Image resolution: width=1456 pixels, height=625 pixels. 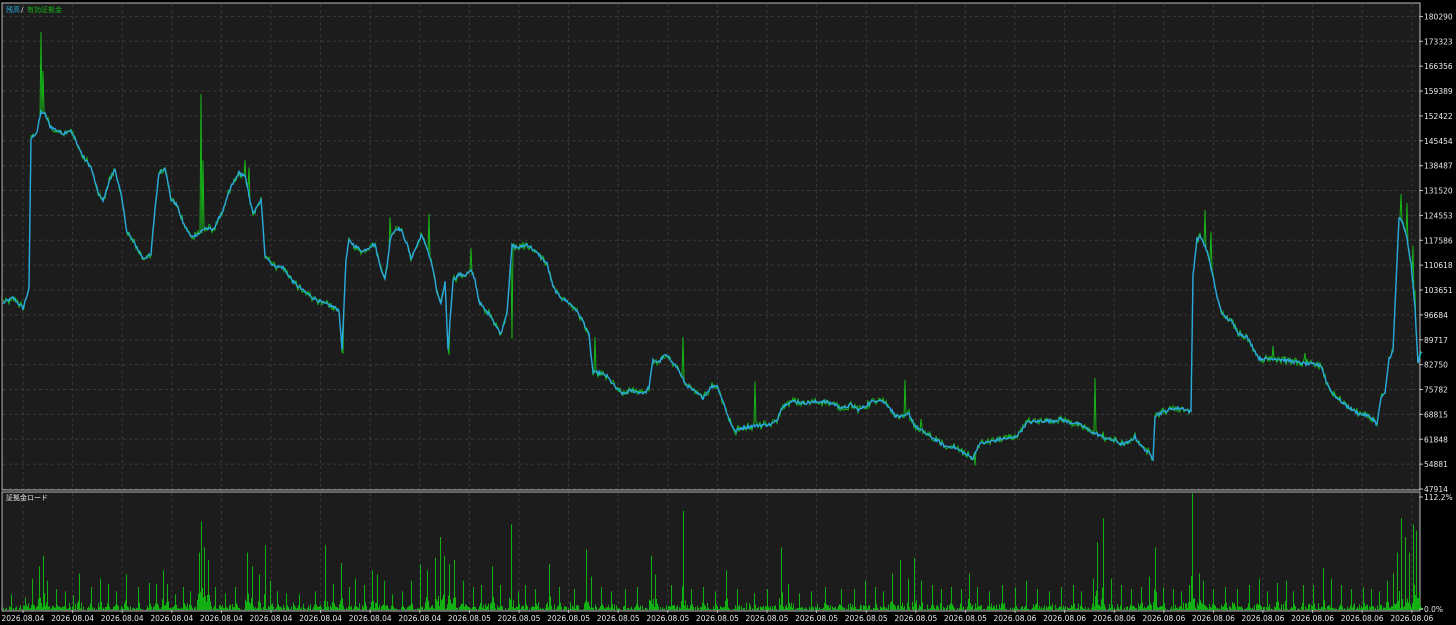 What do you see at coordinates (1436, 315) in the screenshot?
I see `main-y-tick-label: 96684` at bounding box center [1436, 315].